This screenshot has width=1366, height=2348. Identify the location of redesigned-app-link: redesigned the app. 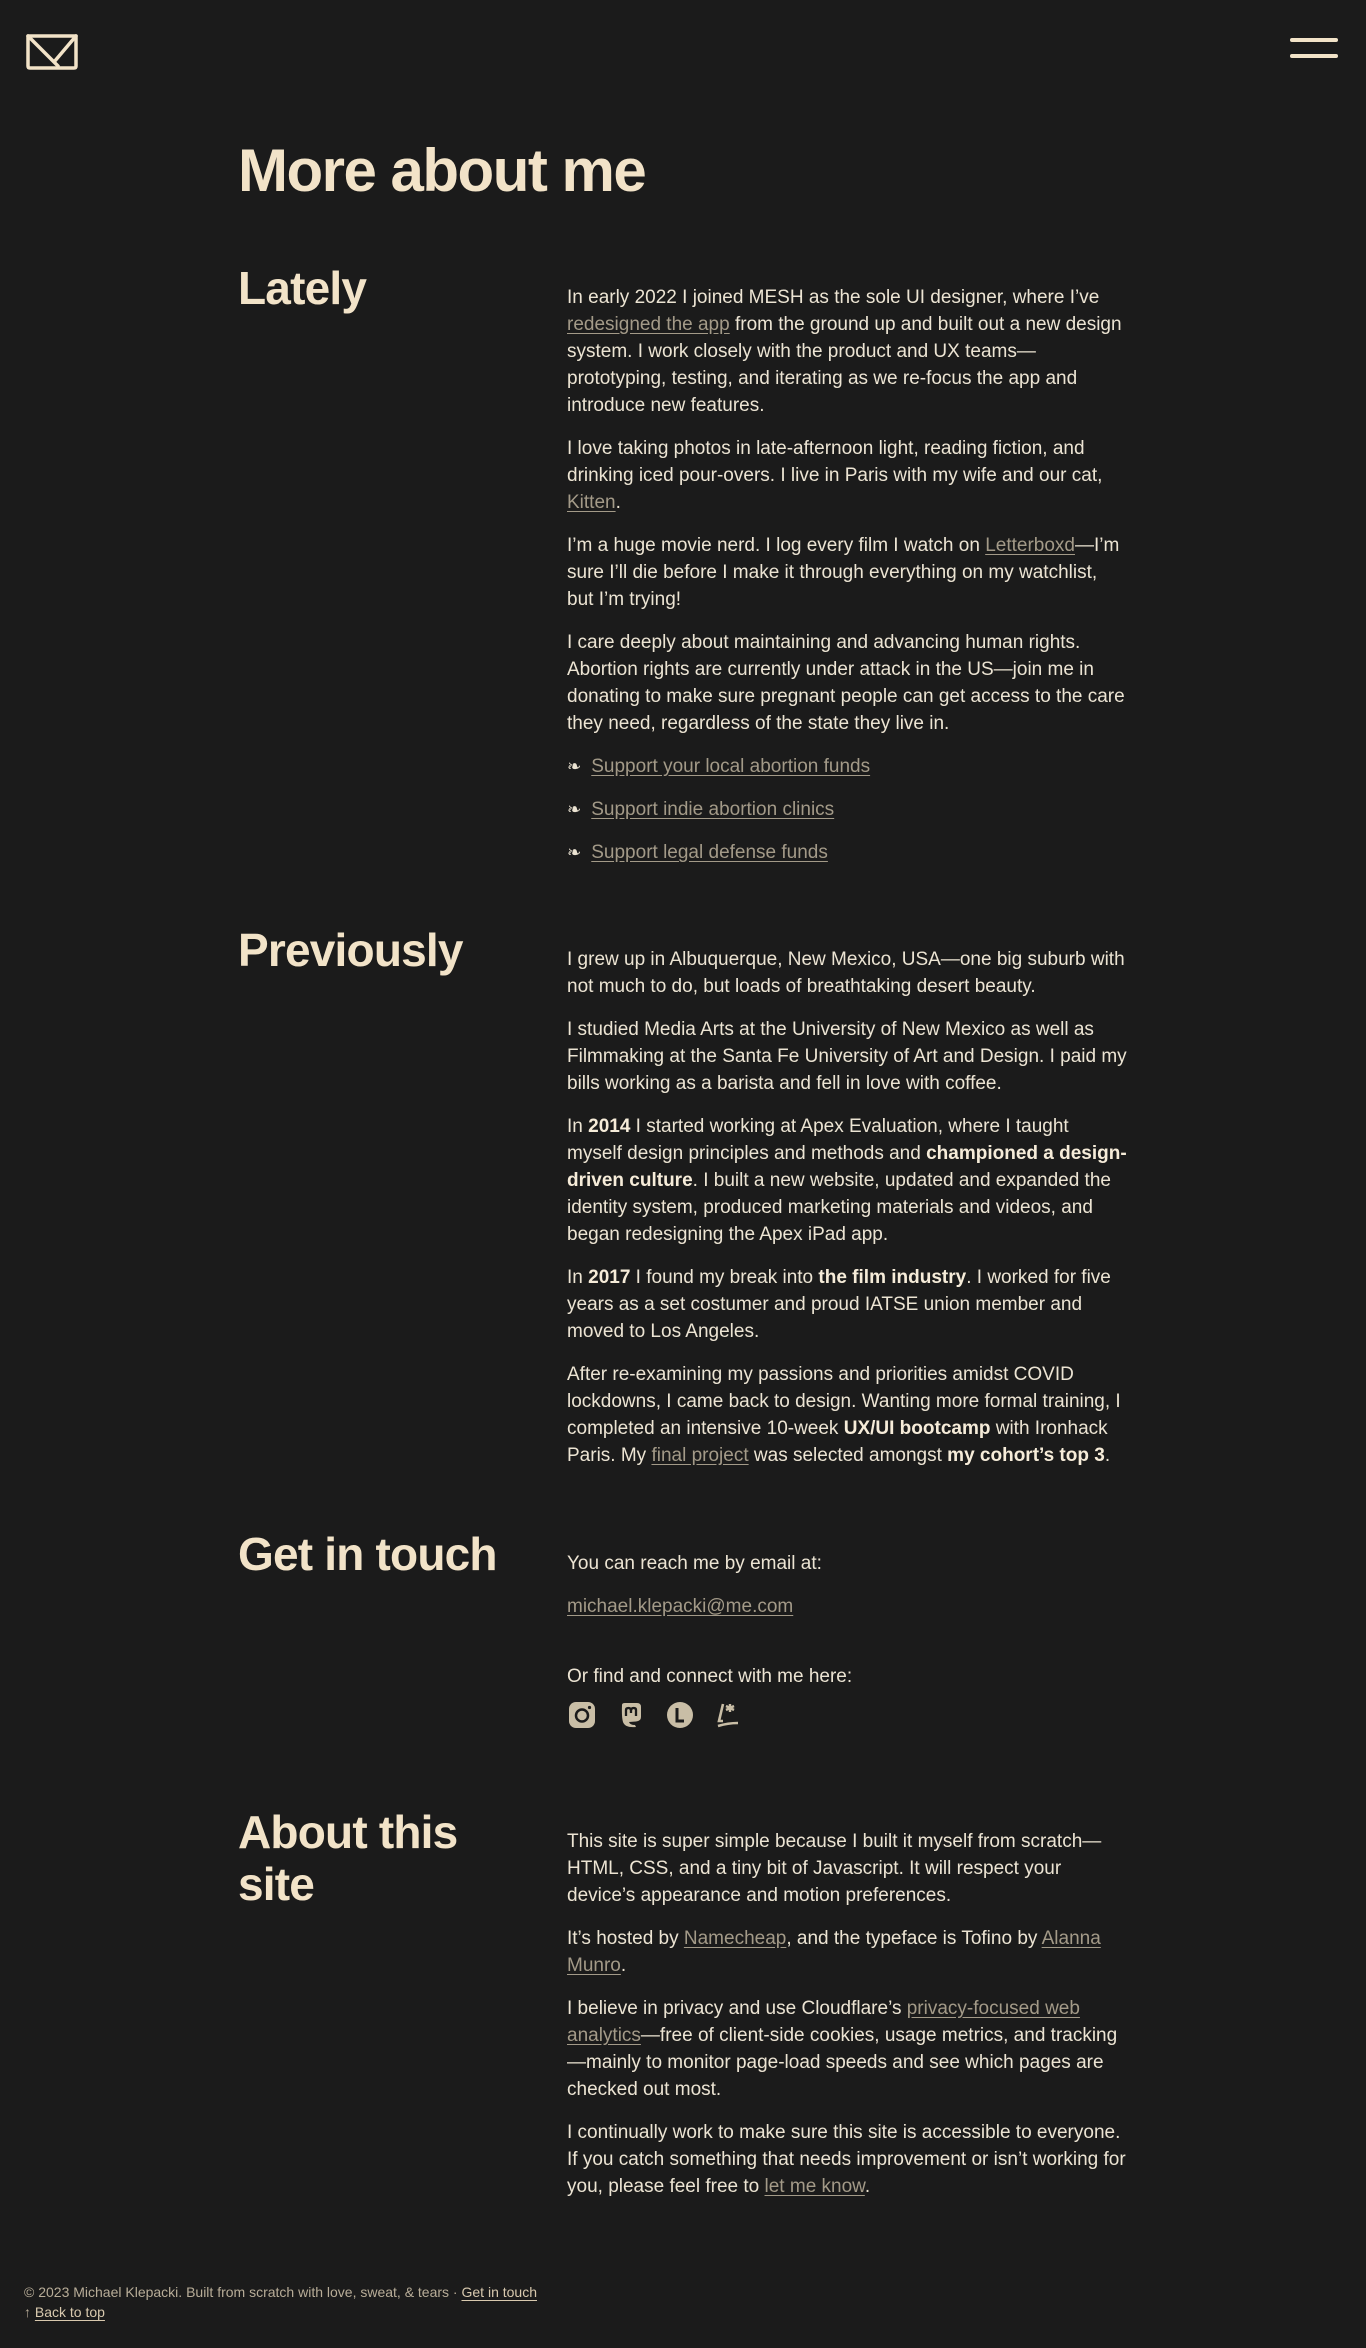
(648, 324).